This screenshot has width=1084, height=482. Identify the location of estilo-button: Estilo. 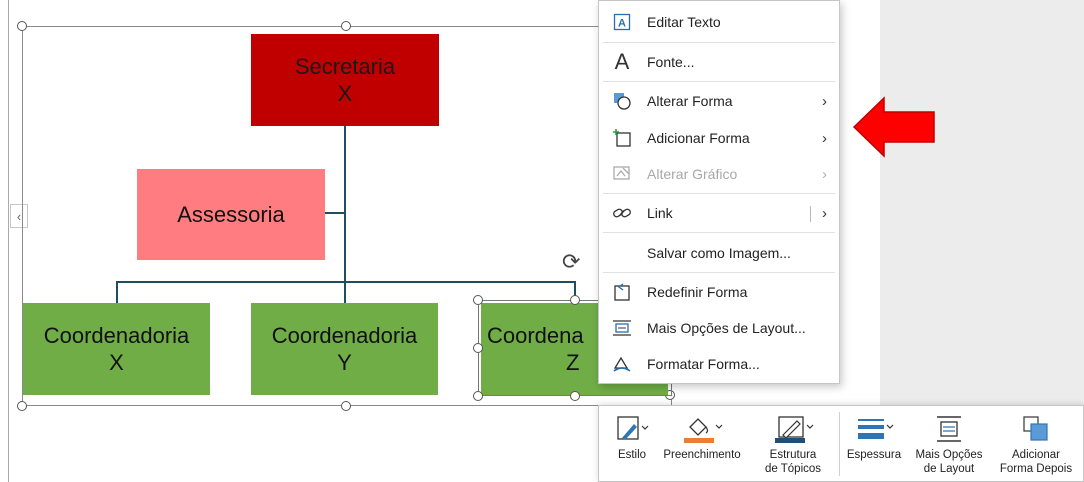
(632, 436).